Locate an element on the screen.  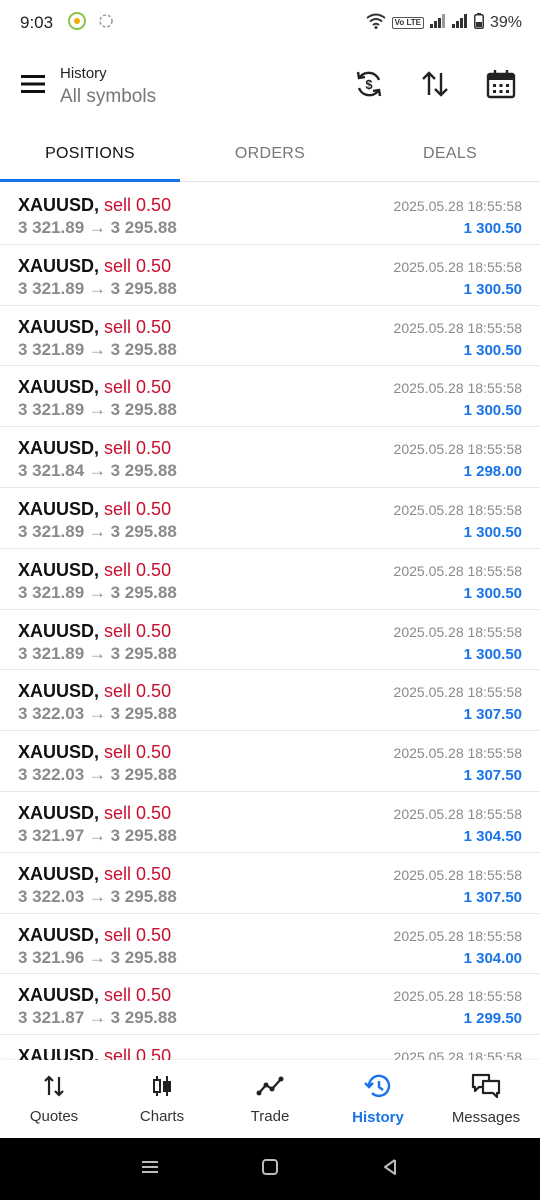
status-bar: 9:03 Vo LTE 39% is located at coordinates (270, 23).